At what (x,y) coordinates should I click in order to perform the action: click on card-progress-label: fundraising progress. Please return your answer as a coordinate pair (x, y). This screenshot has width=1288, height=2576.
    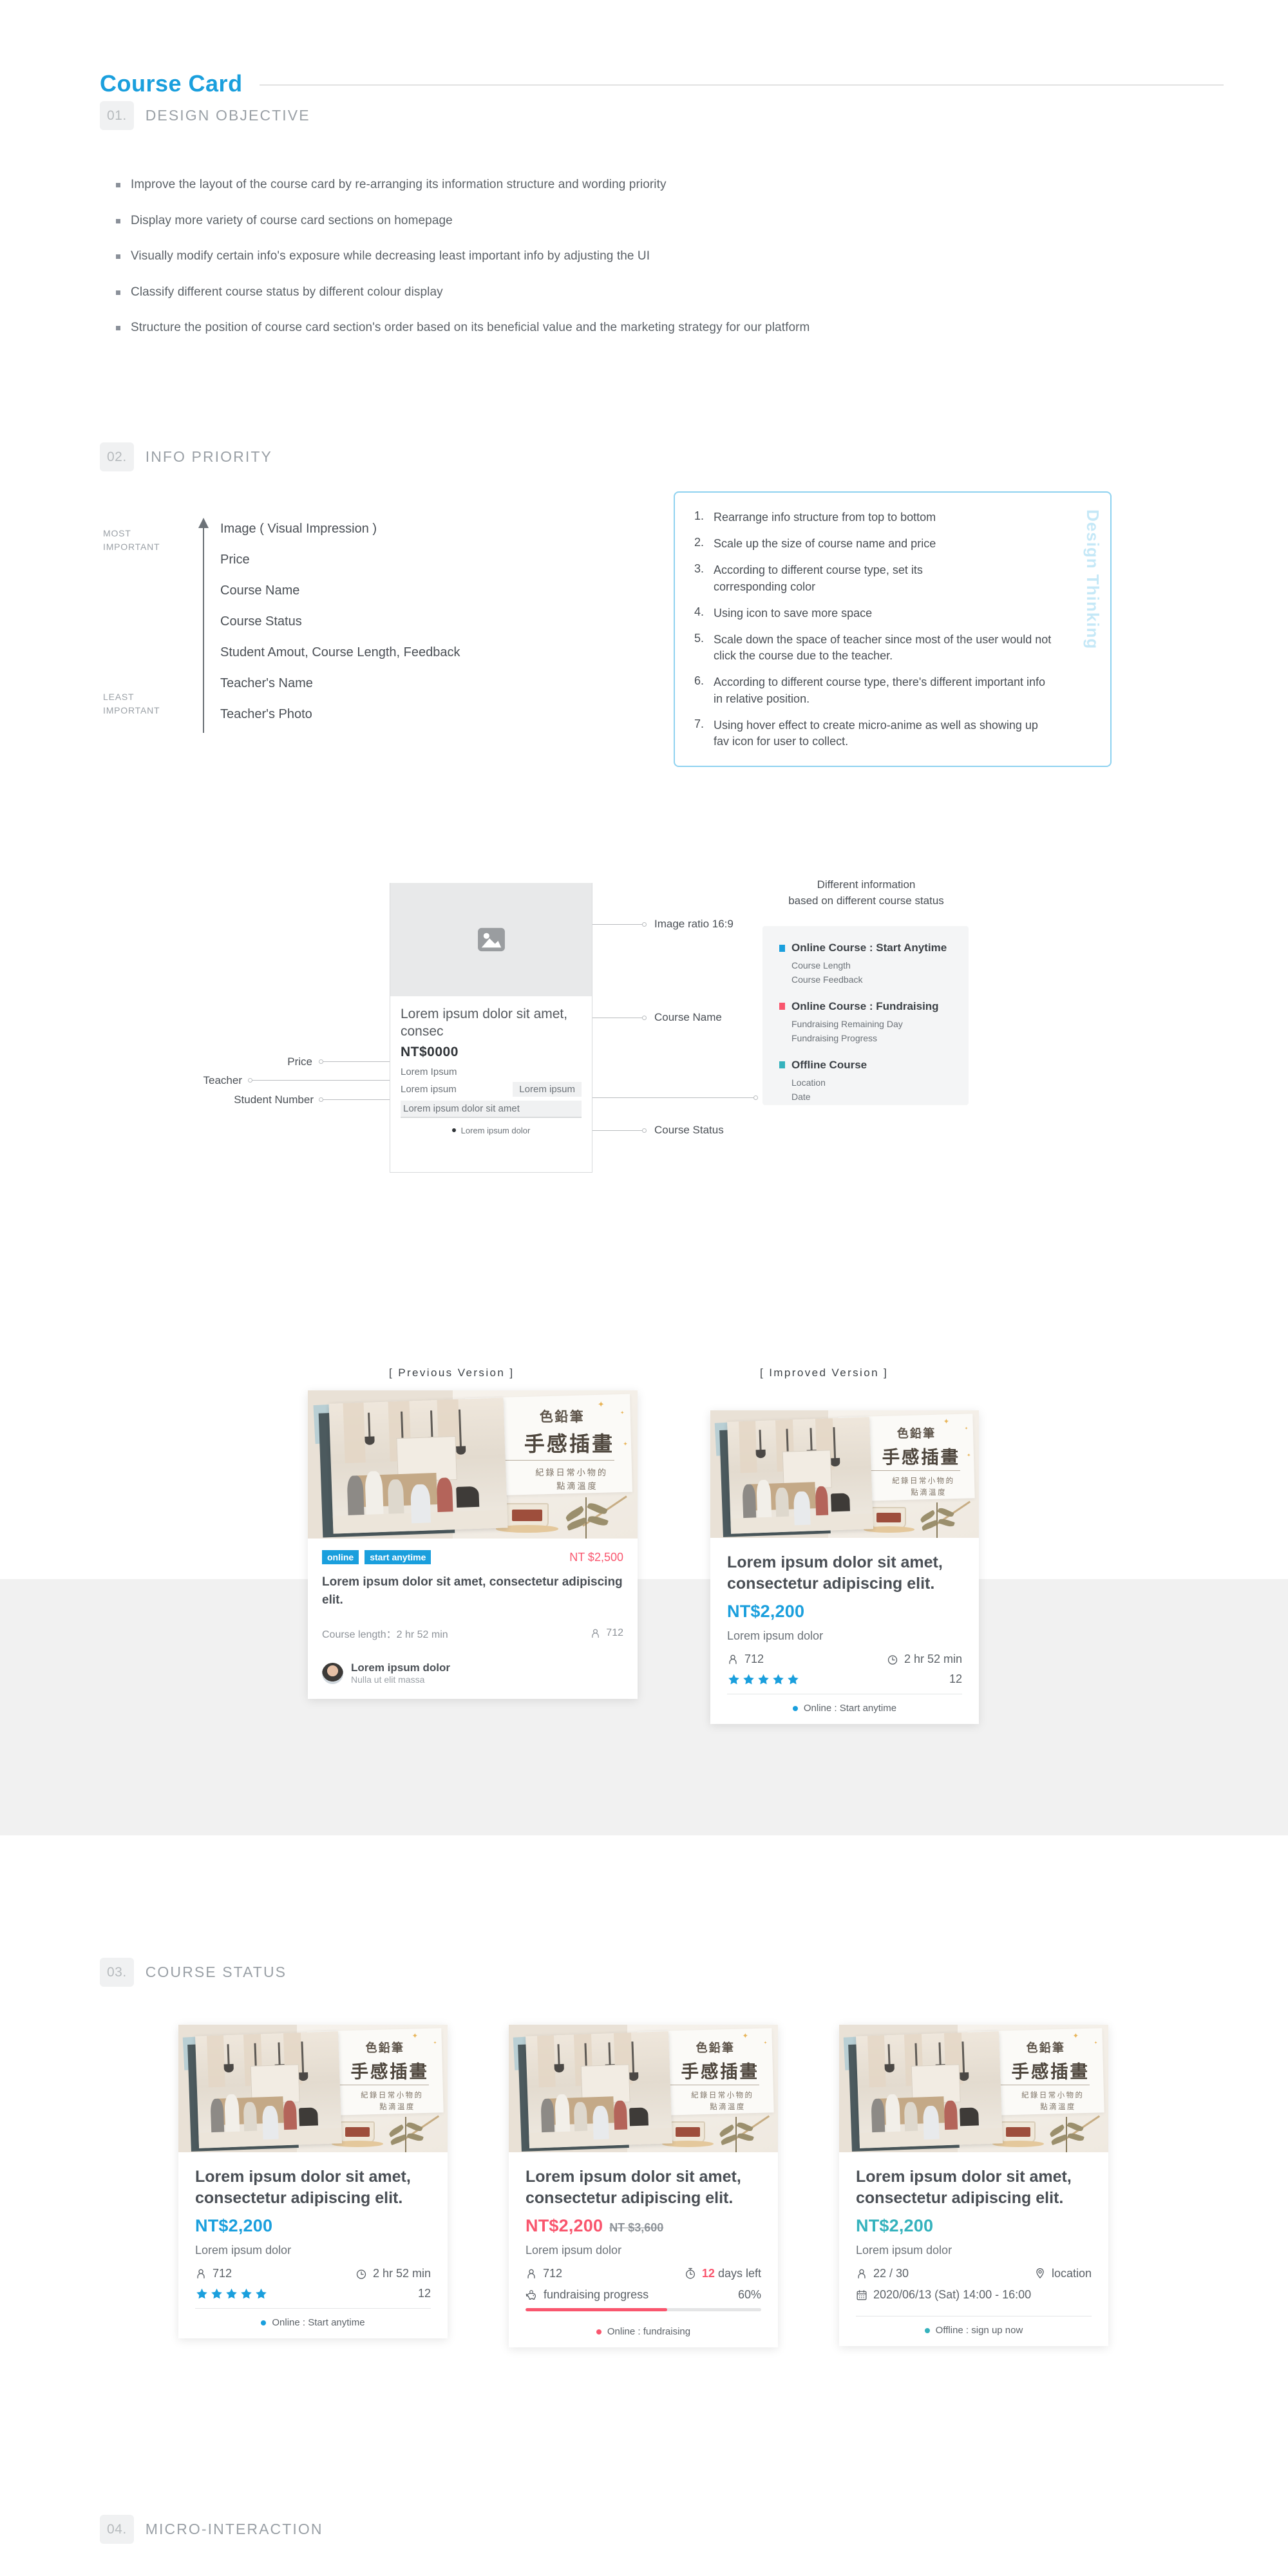
    Looking at the image, I should click on (596, 2295).